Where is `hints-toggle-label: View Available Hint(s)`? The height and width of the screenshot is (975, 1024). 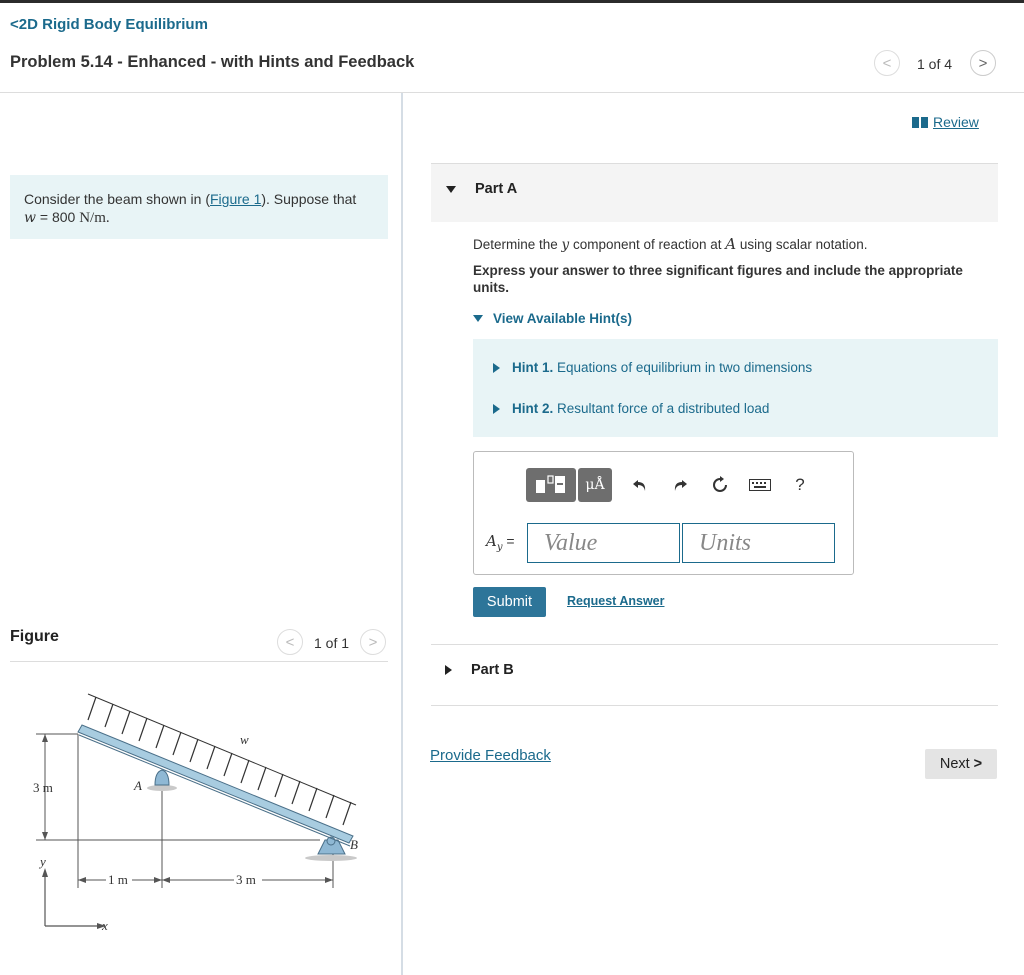
hints-toggle-label: View Available Hint(s) is located at coordinates (563, 318).